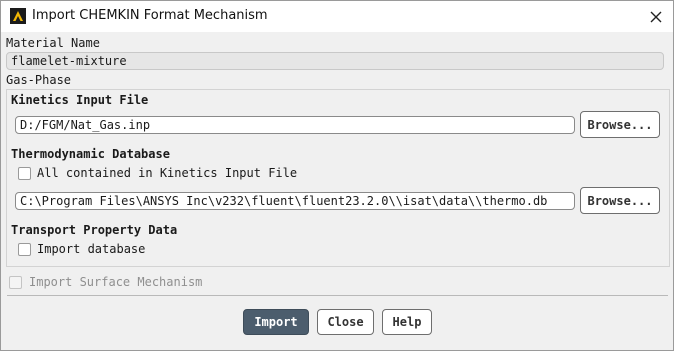 The image size is (674, 351). Describe the element at coordinates (337, 16) in the screenshot. I see `title-bar: Import CHEMKIN Format Mechanism` at that location.